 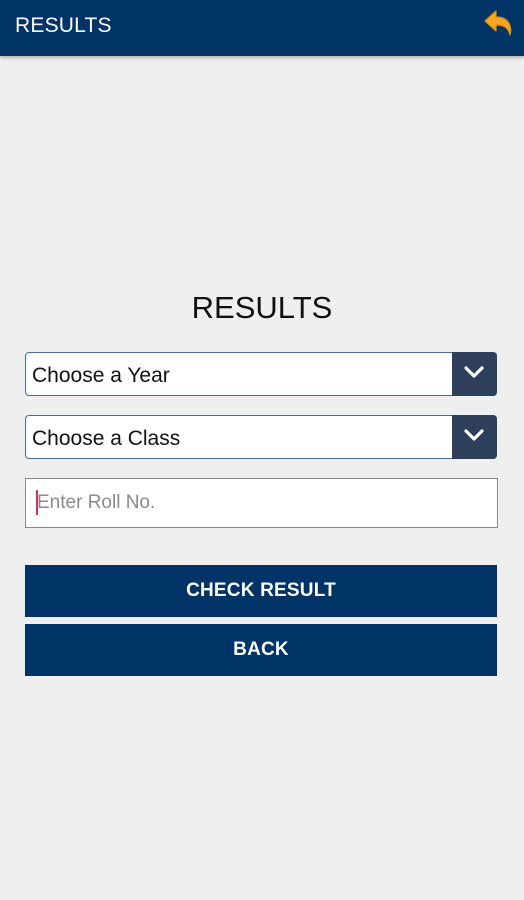 What do you see at coordinates (262, 307) in the screenshot?
I see `page-title: RESULTS` at bounding box center [262, 307].